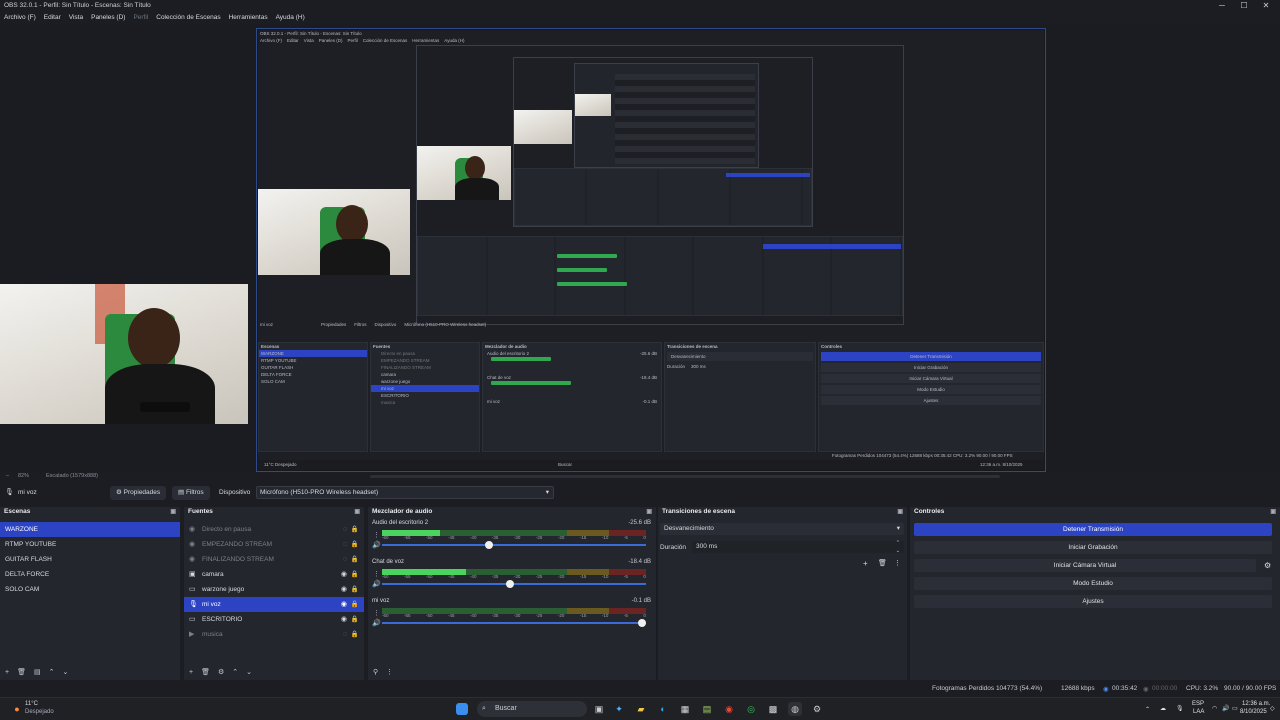 This screenshot has height=720, width=1280. Describe the element at coordinates (274, 619) in the screenshot. I see `source-item: ▭ ESCRITORIO ◉ 🔒` at that location.